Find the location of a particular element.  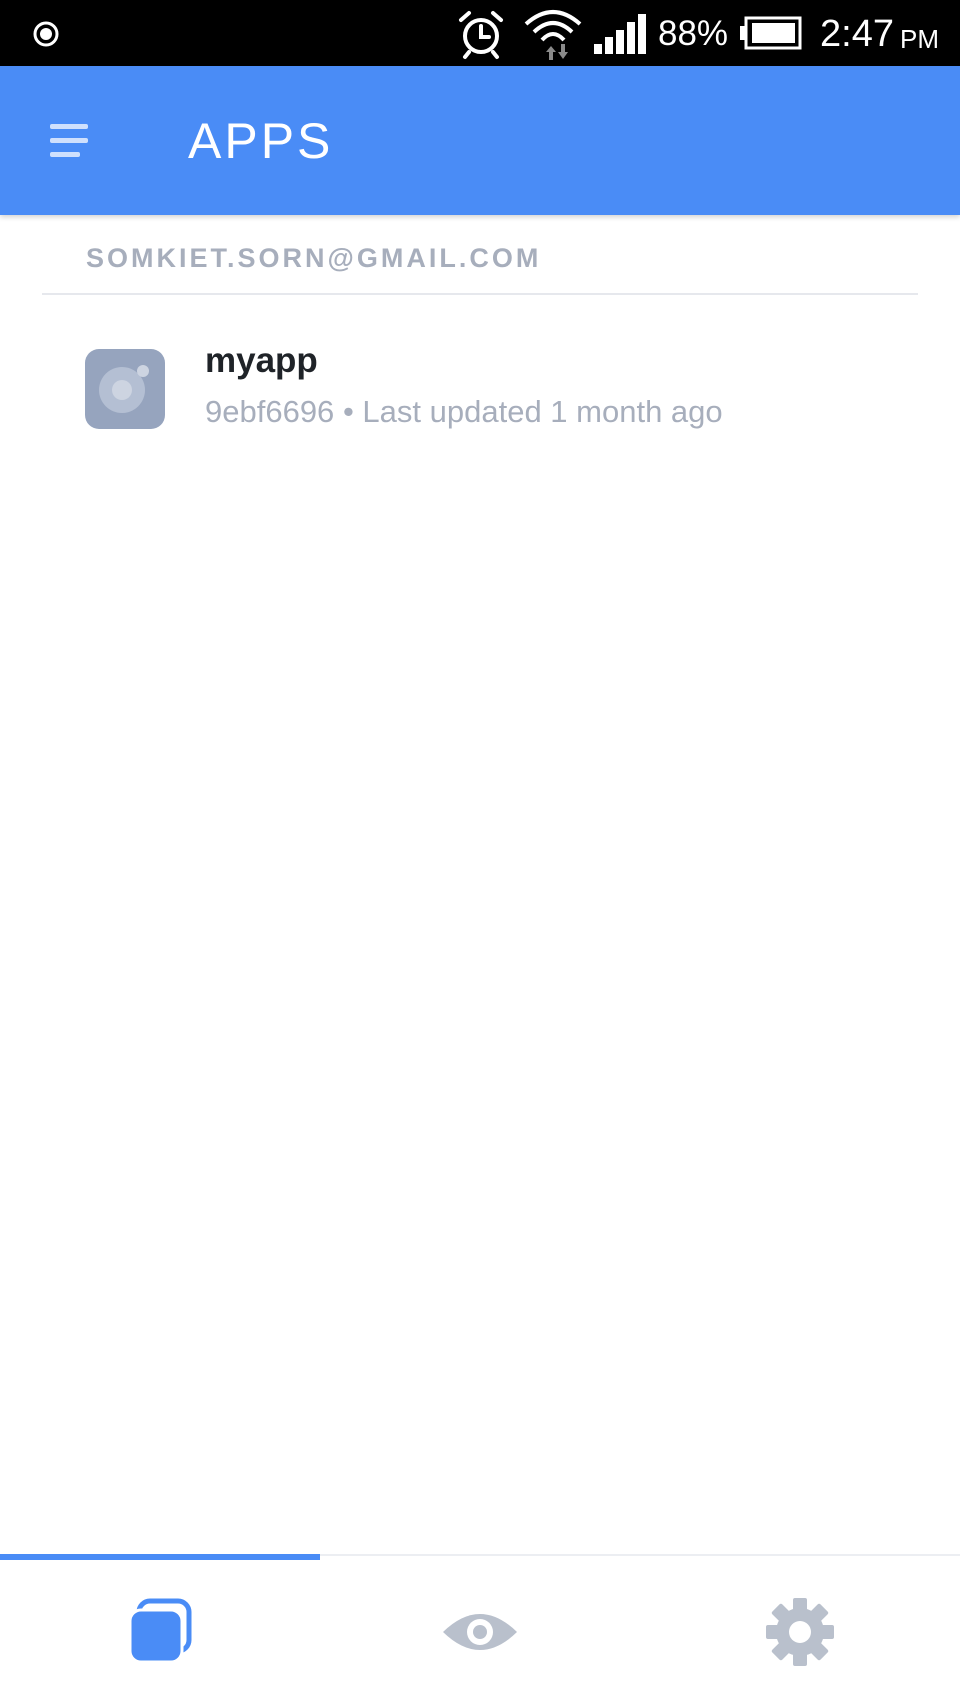

app-name: myapp is located at coordinates (261, 360).